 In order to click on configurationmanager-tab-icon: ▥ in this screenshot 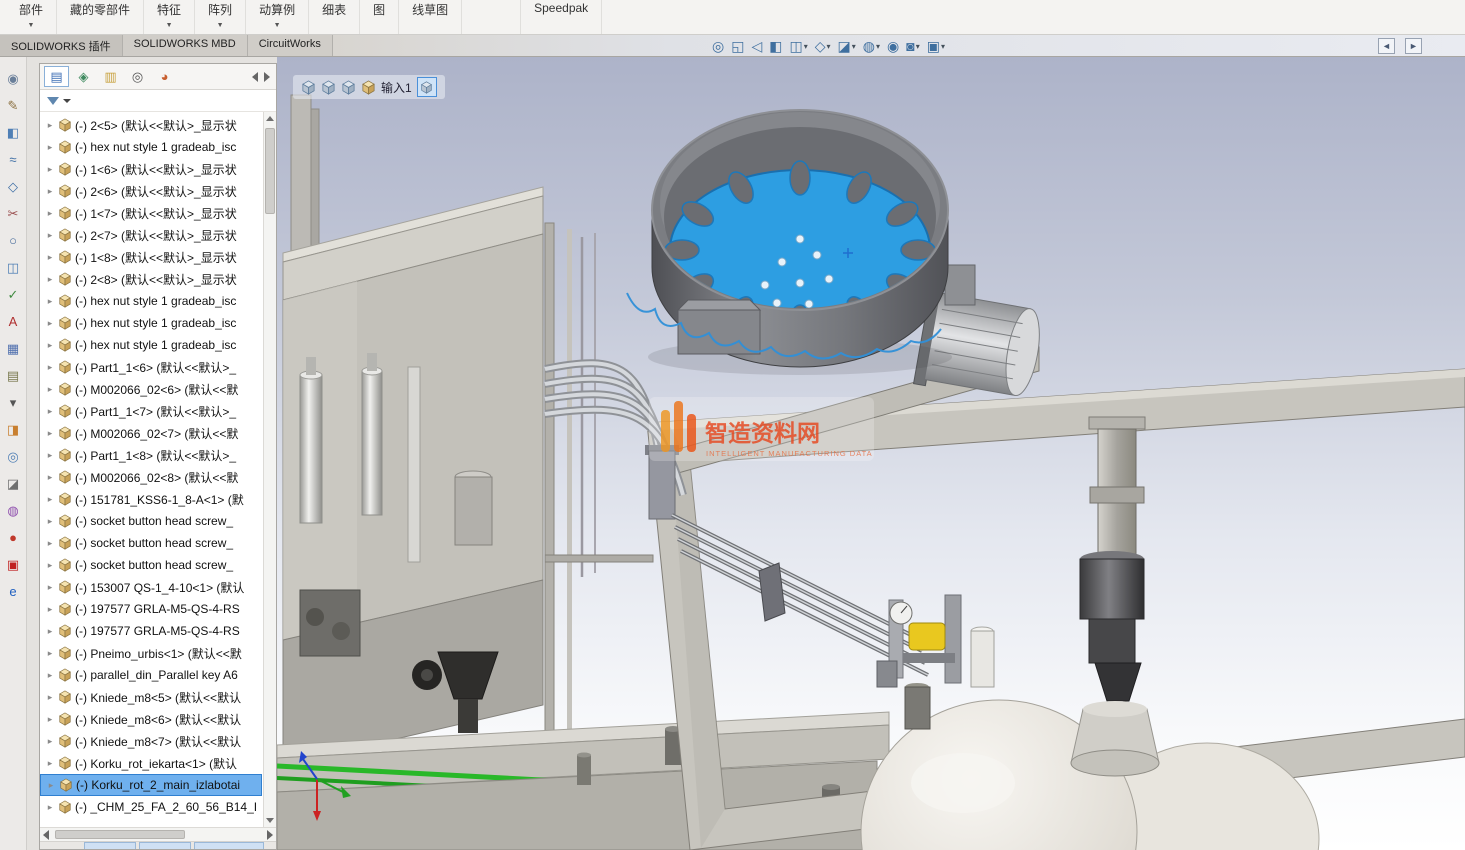, I will do `click(110, 76)`.